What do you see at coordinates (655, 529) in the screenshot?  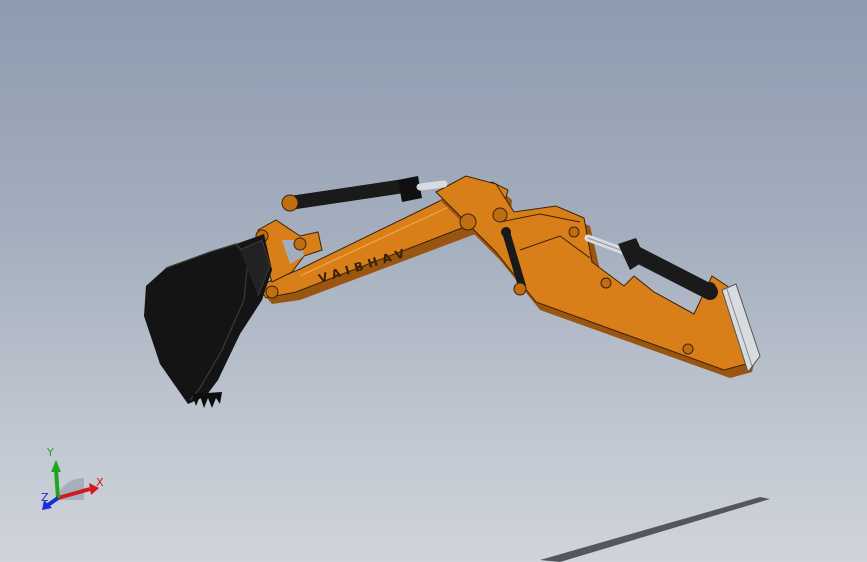 I see `floor-shadow` at bounding box center [655, 529].